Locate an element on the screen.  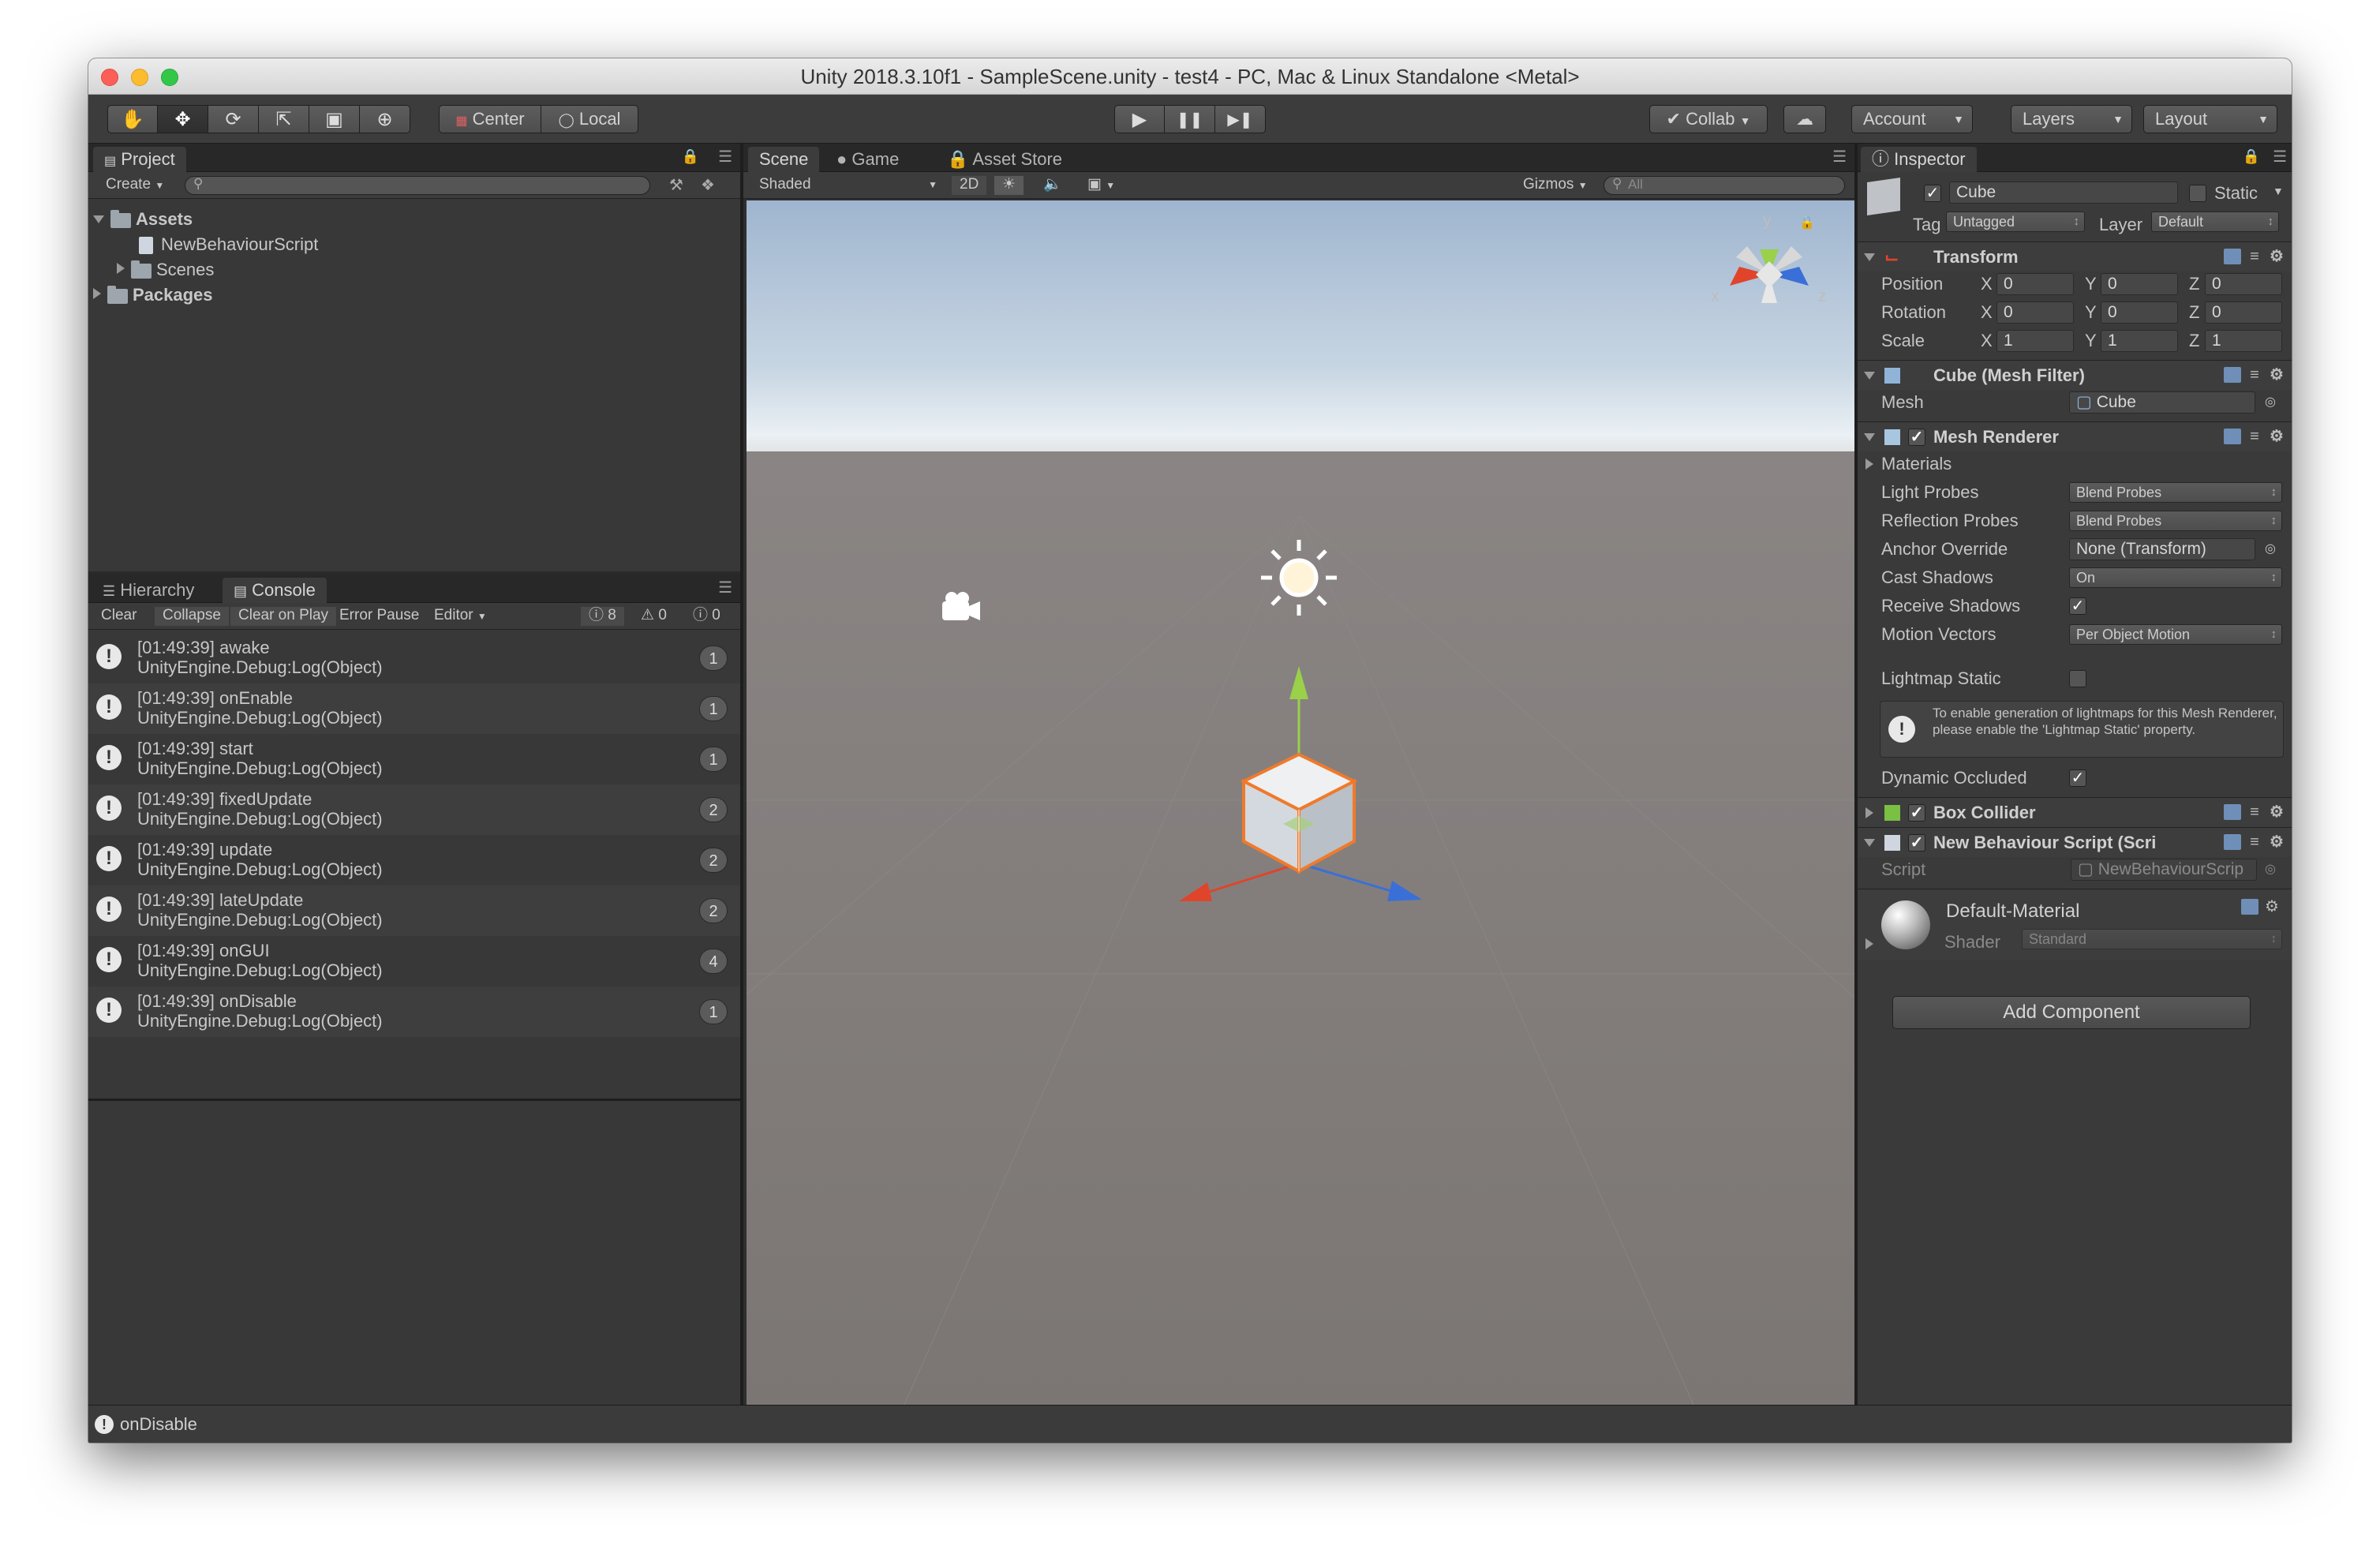
layers-dropdown: Layers ▼ is located at coordinates (2071, 119).